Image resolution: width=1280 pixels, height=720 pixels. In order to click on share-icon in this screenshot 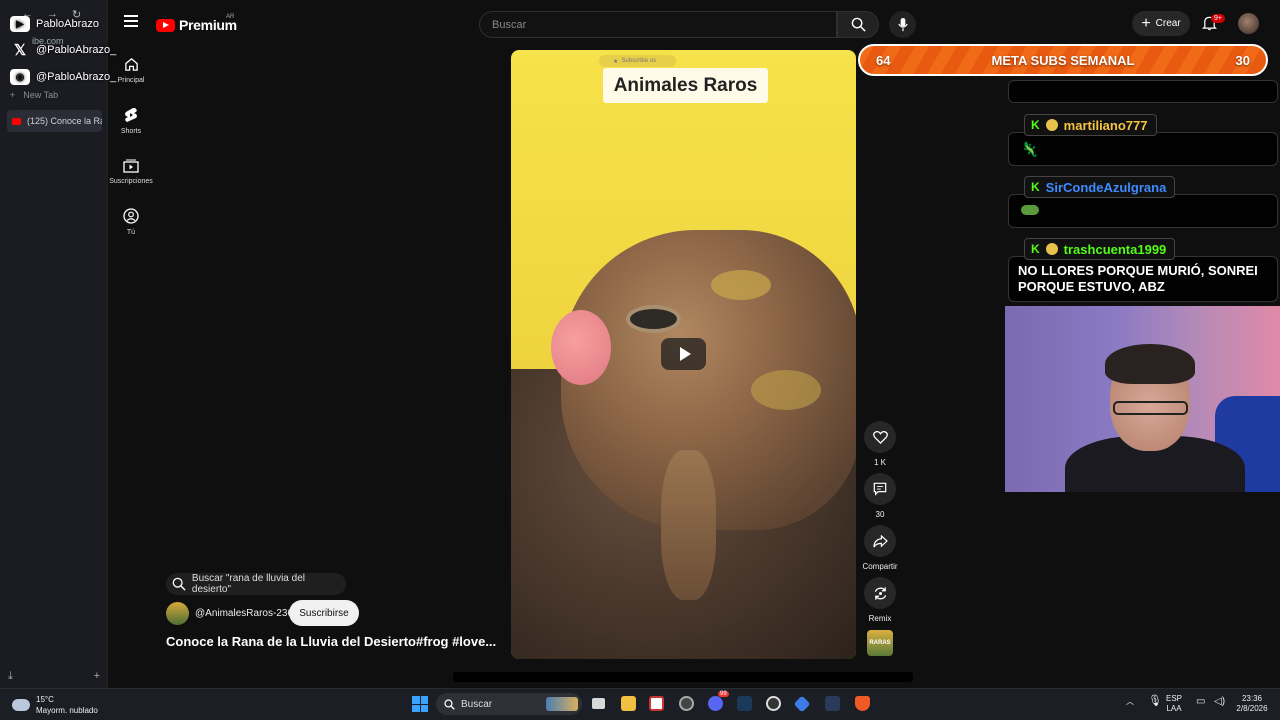, I will do `click(880, 541)`.